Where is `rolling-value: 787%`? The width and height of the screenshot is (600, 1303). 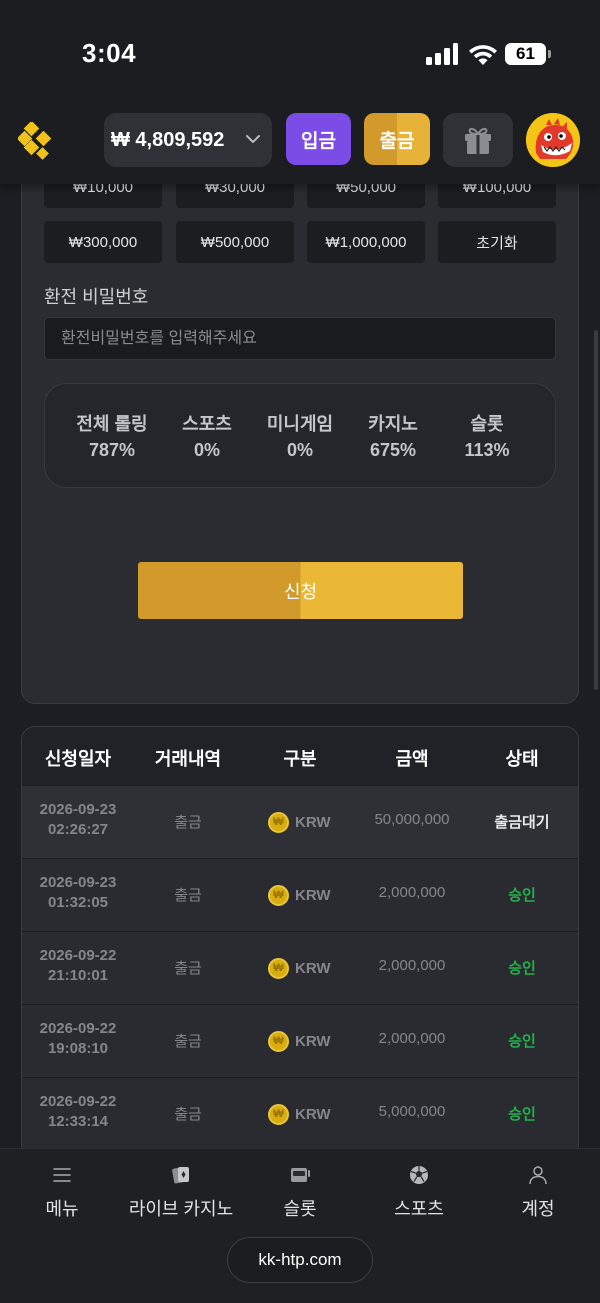 rolling-value: 787% is located at coordinates (112, 450).